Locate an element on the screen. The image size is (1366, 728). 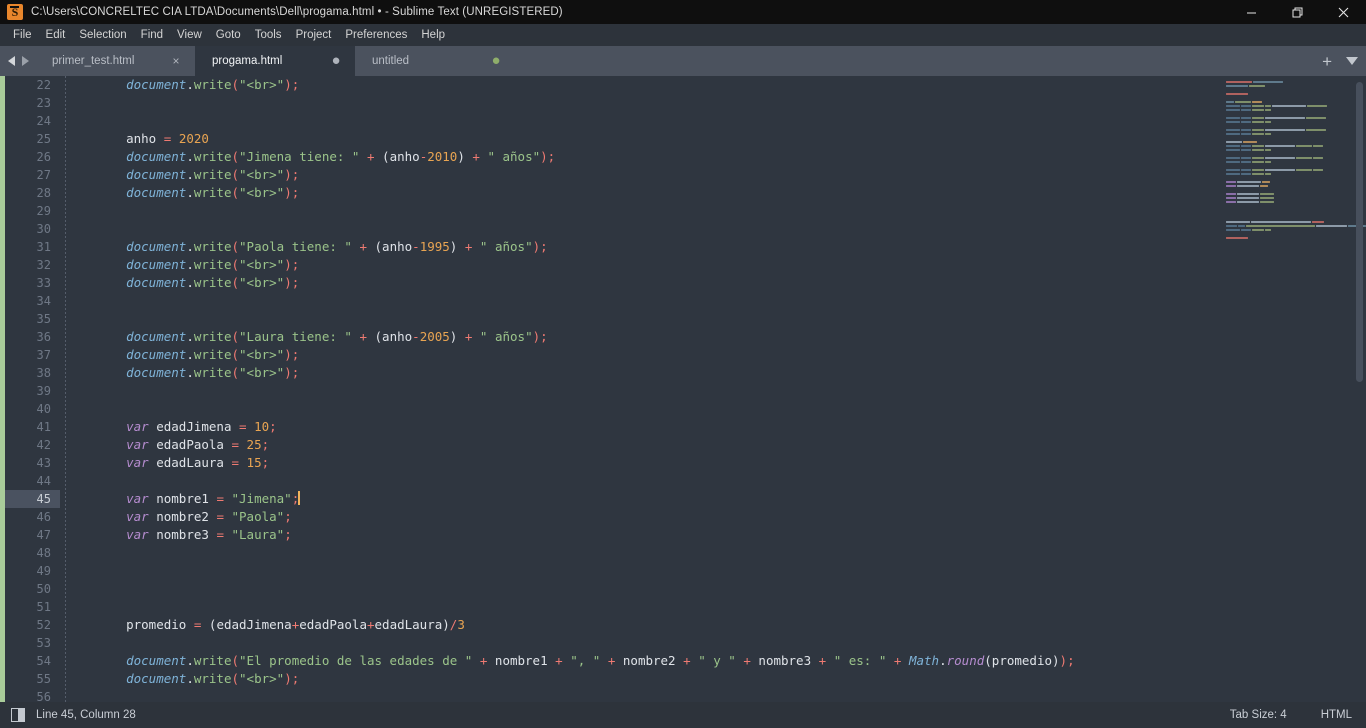
code-line: var edadLaura = 15; is located at coordinates (640, 463).